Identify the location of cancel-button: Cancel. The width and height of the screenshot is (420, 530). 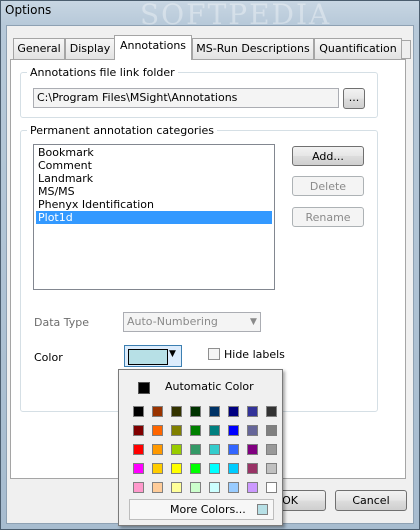
(371, 500).